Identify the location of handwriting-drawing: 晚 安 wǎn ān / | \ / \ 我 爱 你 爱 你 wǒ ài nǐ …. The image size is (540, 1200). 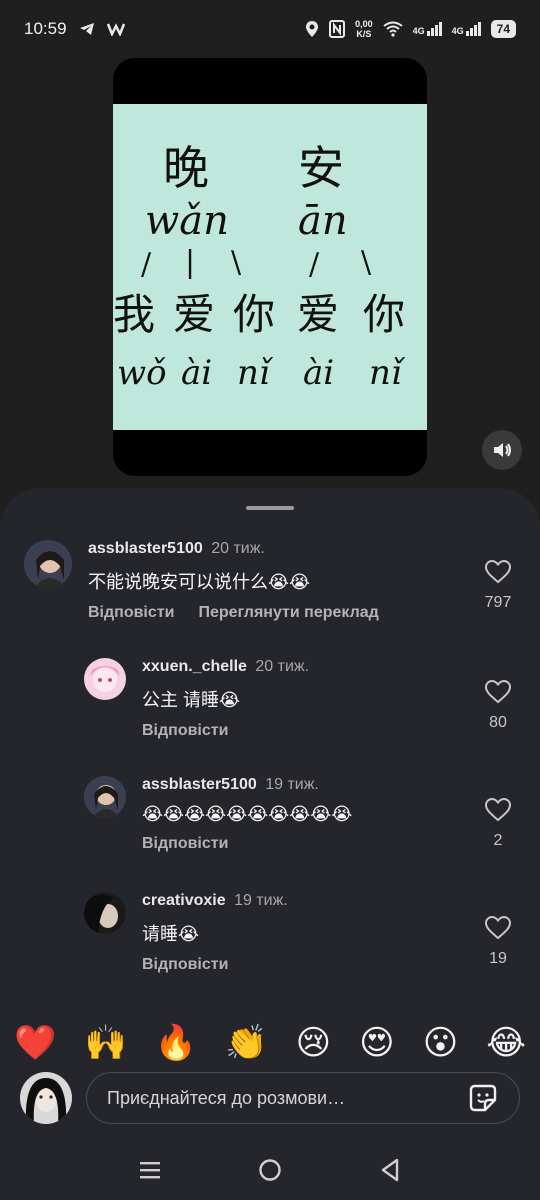
(259, 267).